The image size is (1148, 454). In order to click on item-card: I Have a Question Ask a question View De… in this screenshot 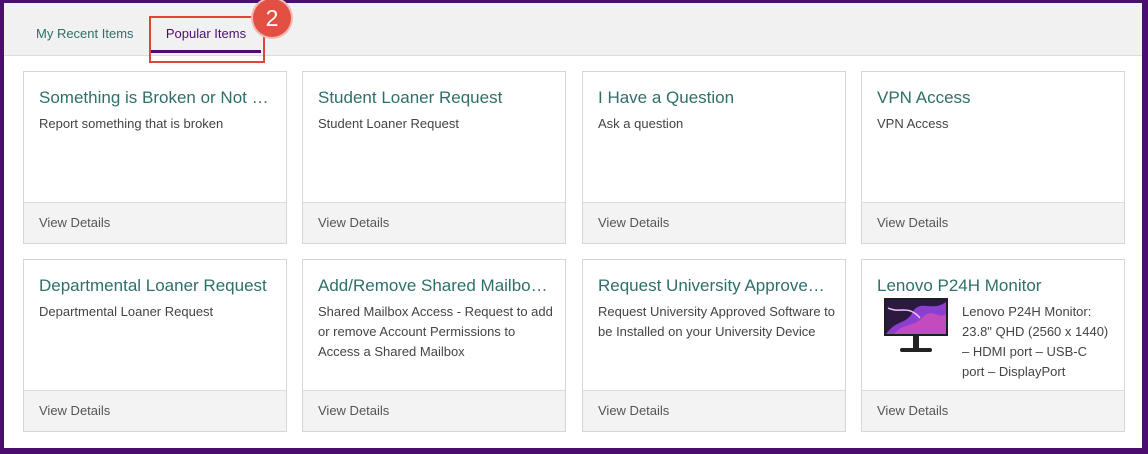, I will do `click(714, 157)`.